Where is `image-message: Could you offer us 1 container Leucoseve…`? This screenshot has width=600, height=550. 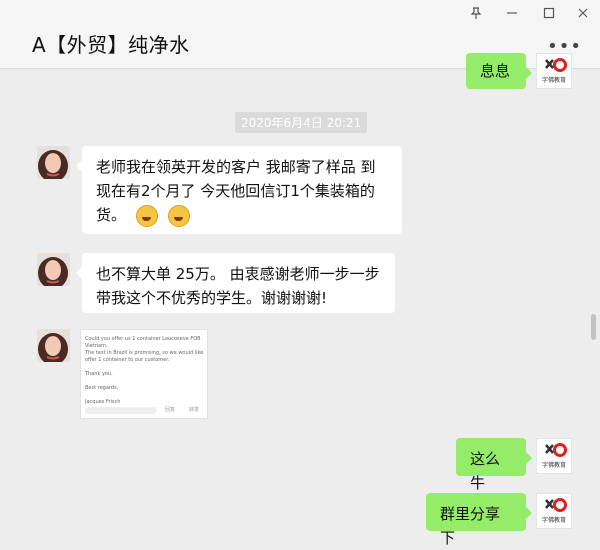 image-message: Could you offer us 1 container Leucoseve… is located at coordinates (144, 374).